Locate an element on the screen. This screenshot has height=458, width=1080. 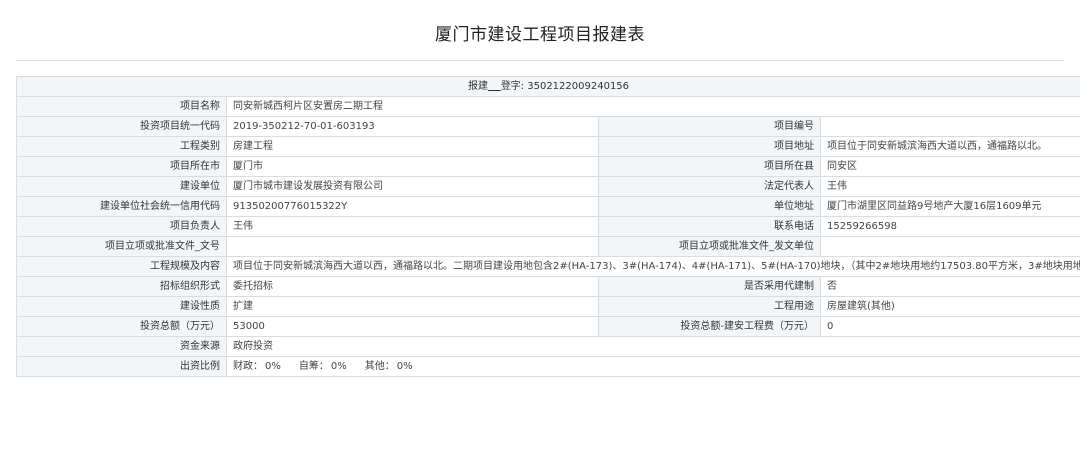
address-value: 项目位于同安新城滨海西大道以西，通福路以北。 is located at coordinates (949, 146).